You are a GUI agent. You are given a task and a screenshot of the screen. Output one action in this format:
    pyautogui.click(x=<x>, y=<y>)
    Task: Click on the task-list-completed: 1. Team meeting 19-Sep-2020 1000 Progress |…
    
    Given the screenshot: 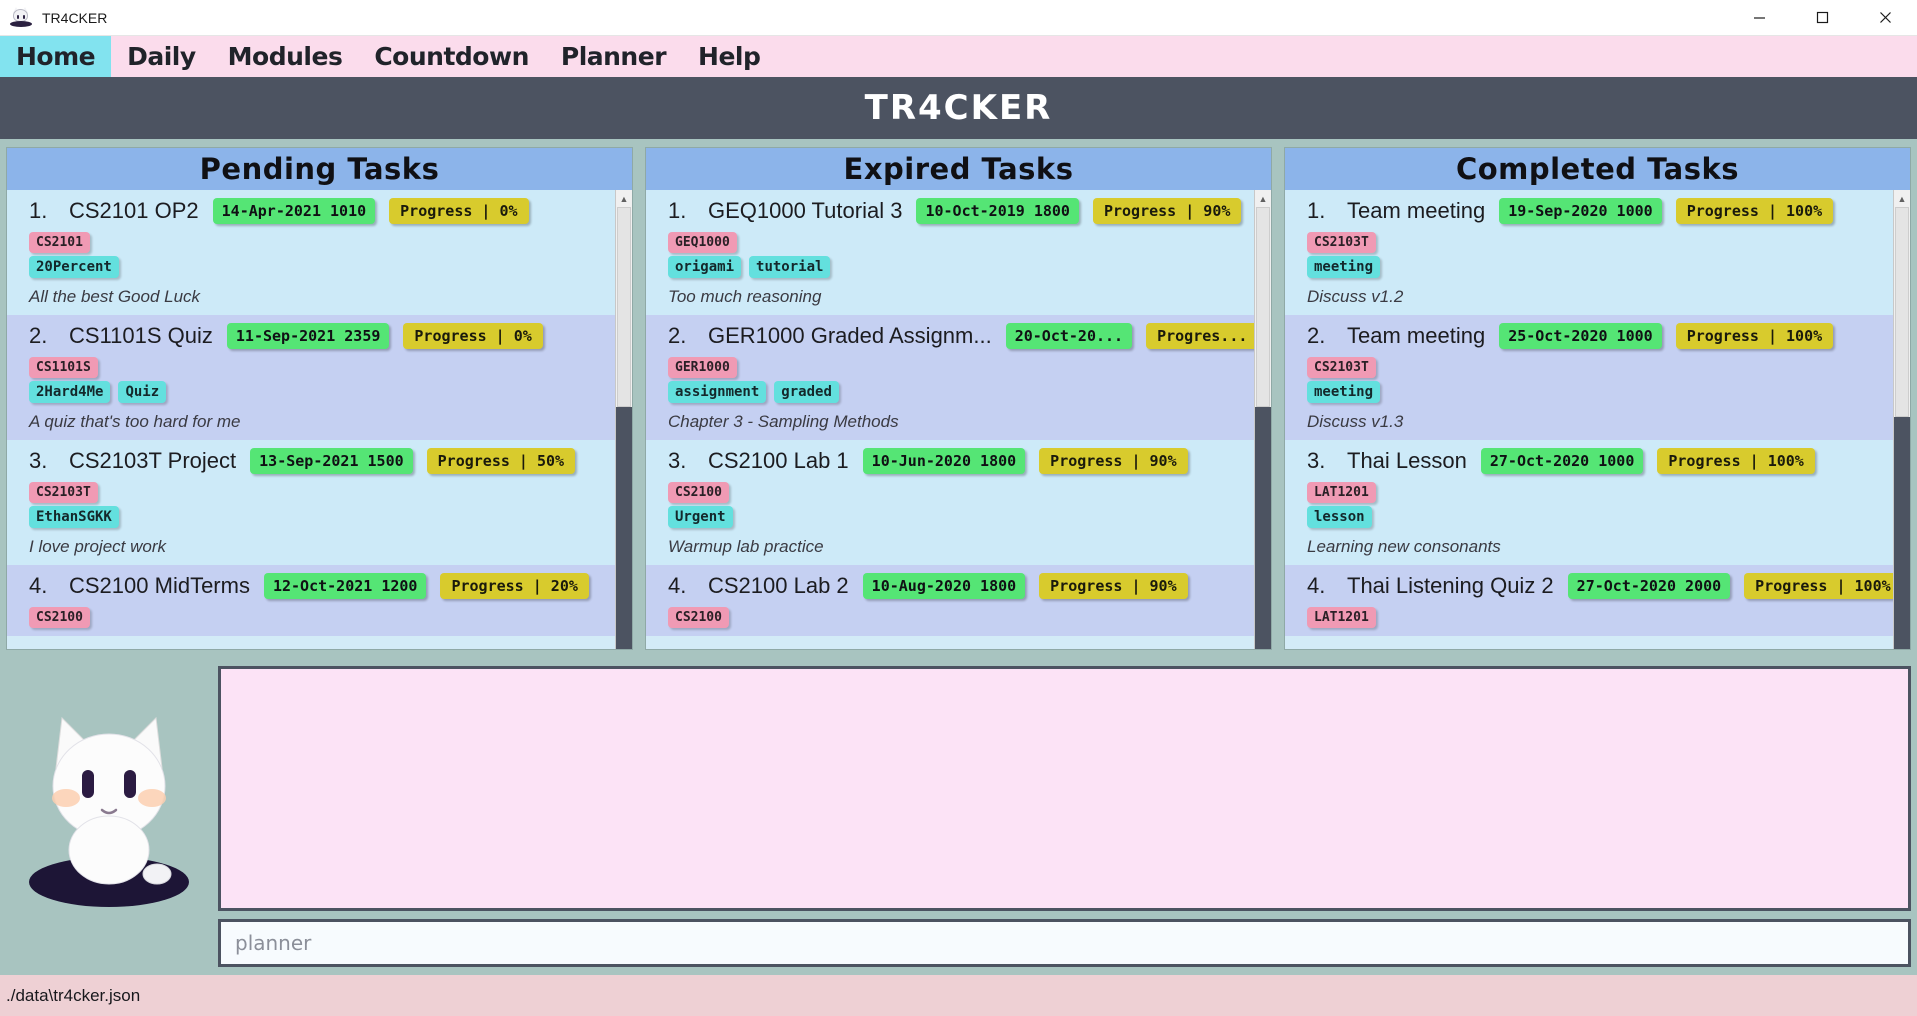 What is the action you would take?
    pyautogui.click(x=1589, y=419)
    